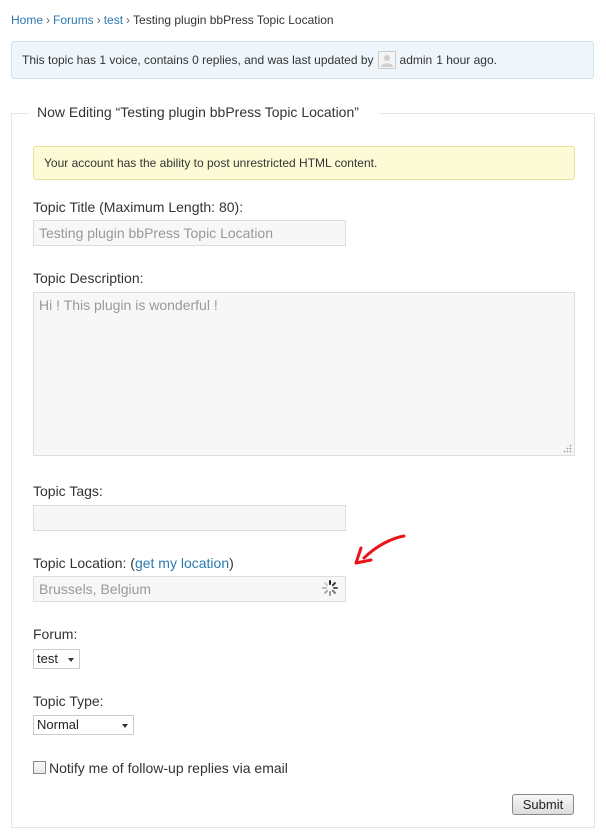 The width and height of the screenshot is (606, 834). What do you see at coordinates (39, 767) in the screenshot?
I see `notify-checkbox` at bounding box center [39, 767].